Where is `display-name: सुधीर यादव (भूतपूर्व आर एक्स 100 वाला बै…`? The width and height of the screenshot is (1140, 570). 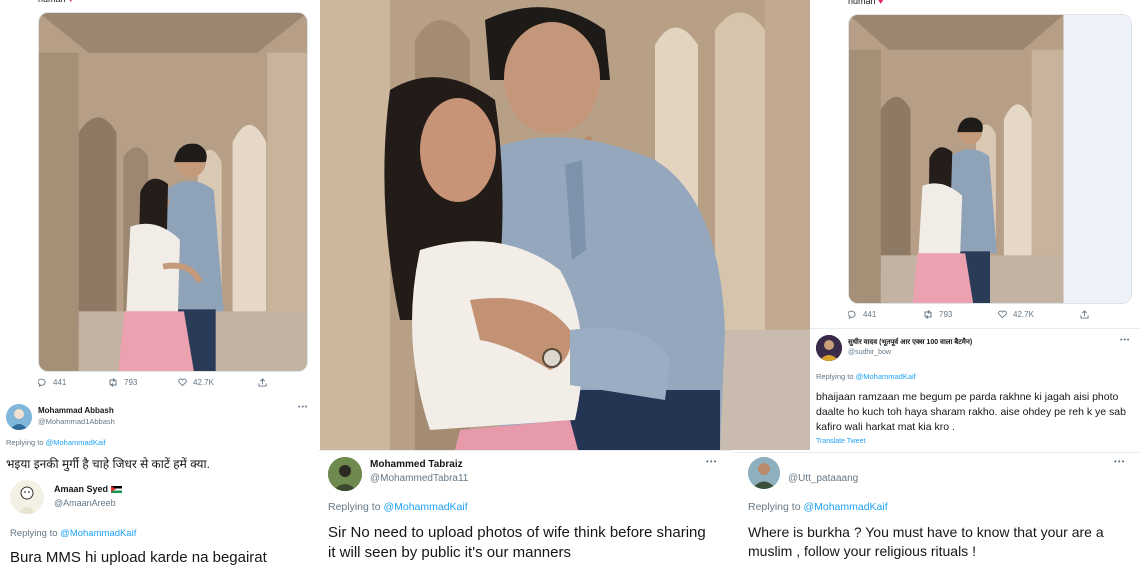
display-name: सुधीर यादव (भूतपूर्व आर एक्स 100 वाला बै… is located at coordinates (910, 342).